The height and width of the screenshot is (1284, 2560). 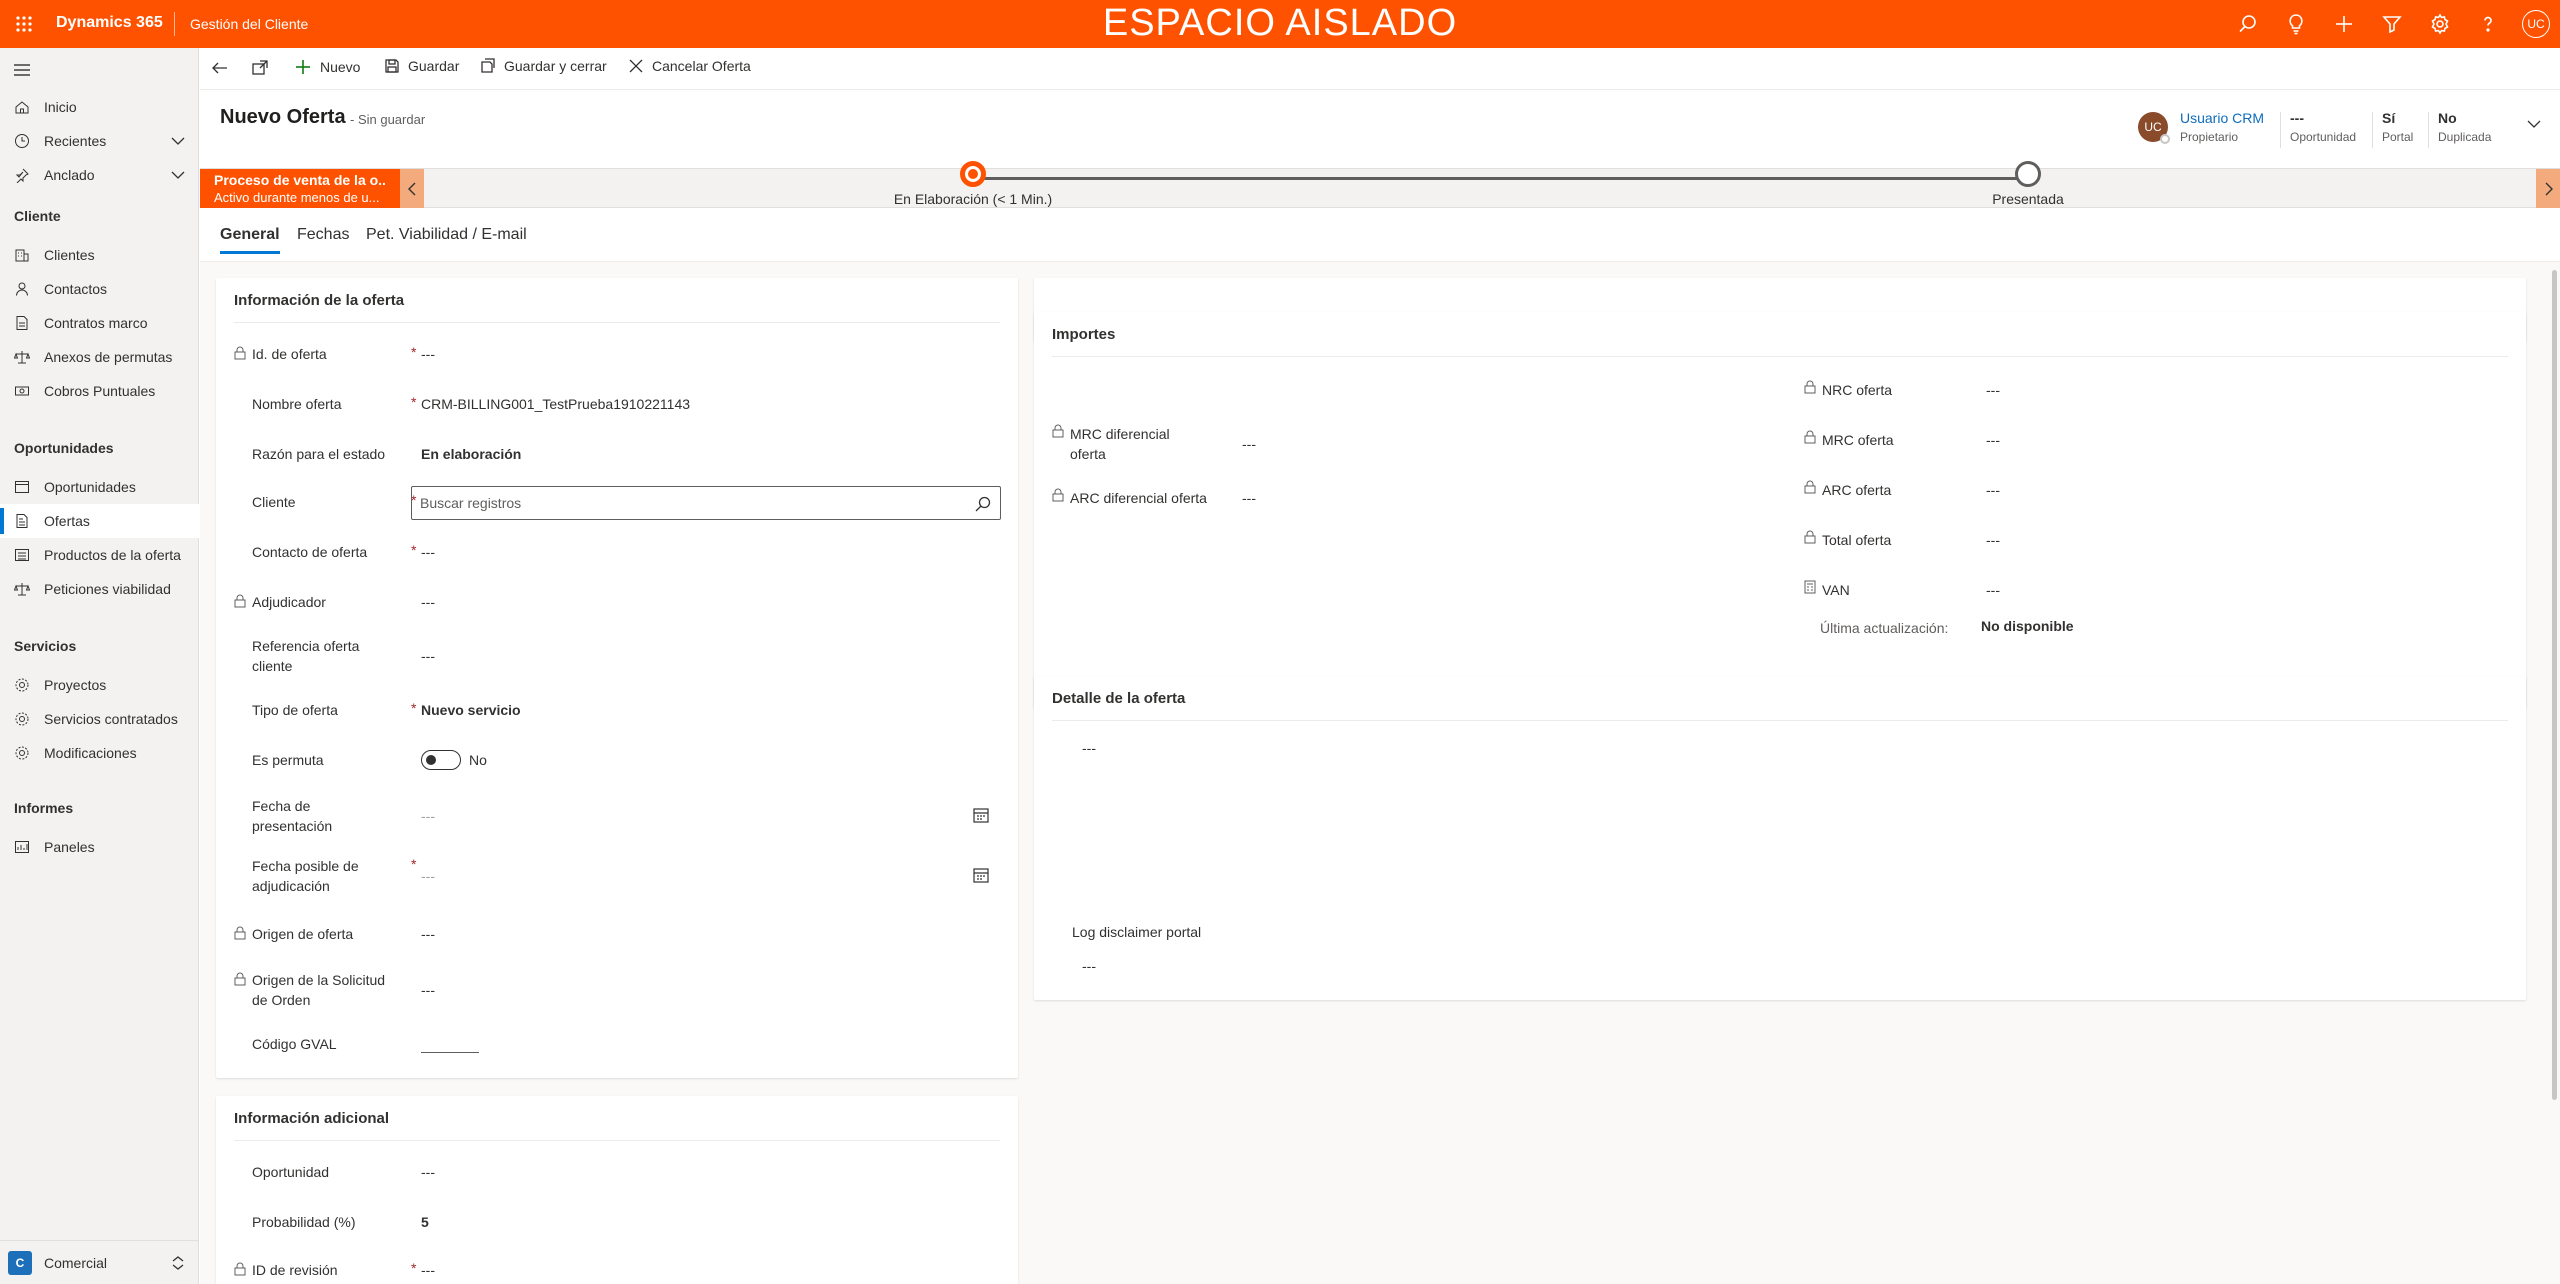 What do you see at coordinates (306, 656) in the screenshot?
I see `field-label: Referencia oferta cliente` at bounding box center [306, 656].